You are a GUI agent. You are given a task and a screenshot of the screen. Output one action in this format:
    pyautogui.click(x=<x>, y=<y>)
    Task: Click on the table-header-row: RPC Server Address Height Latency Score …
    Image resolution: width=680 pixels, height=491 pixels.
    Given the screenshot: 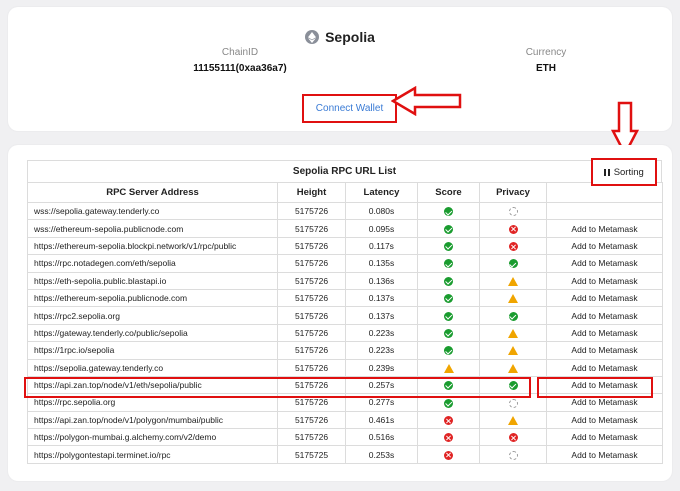 What is the action you would take?
    pyautogui.click(x=345, y=192)
    